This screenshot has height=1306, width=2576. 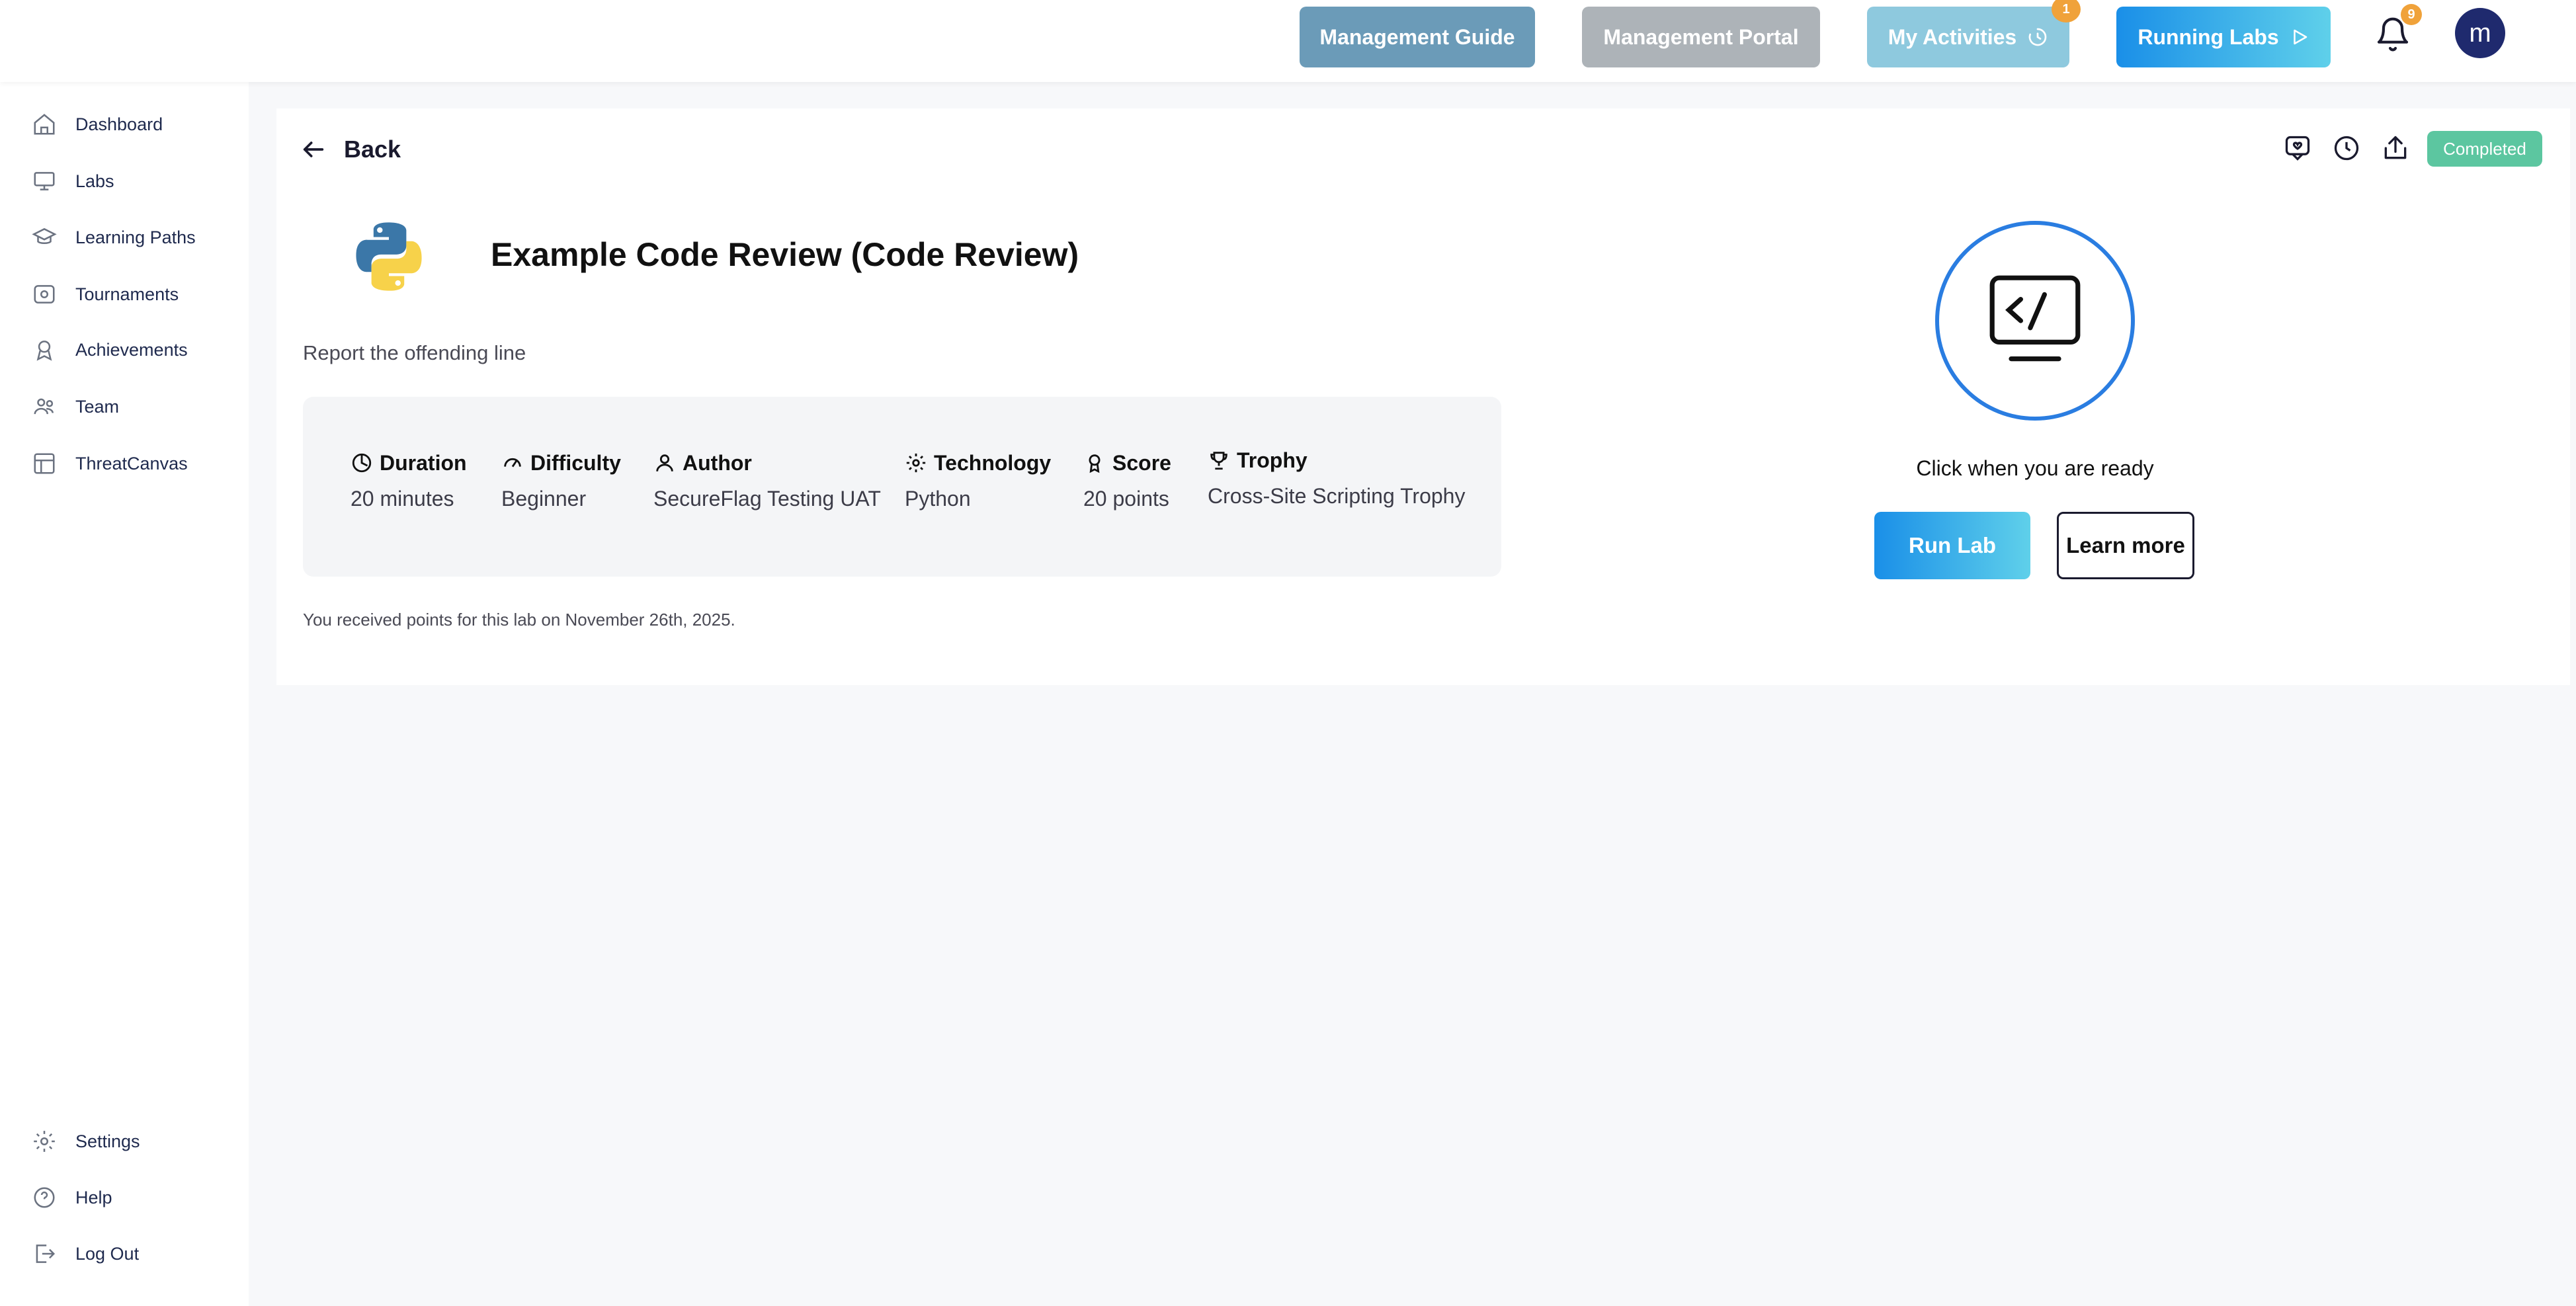 I want to click on sidebar-item-learning-paths: Learning Paths, so click(x=131, y=237).